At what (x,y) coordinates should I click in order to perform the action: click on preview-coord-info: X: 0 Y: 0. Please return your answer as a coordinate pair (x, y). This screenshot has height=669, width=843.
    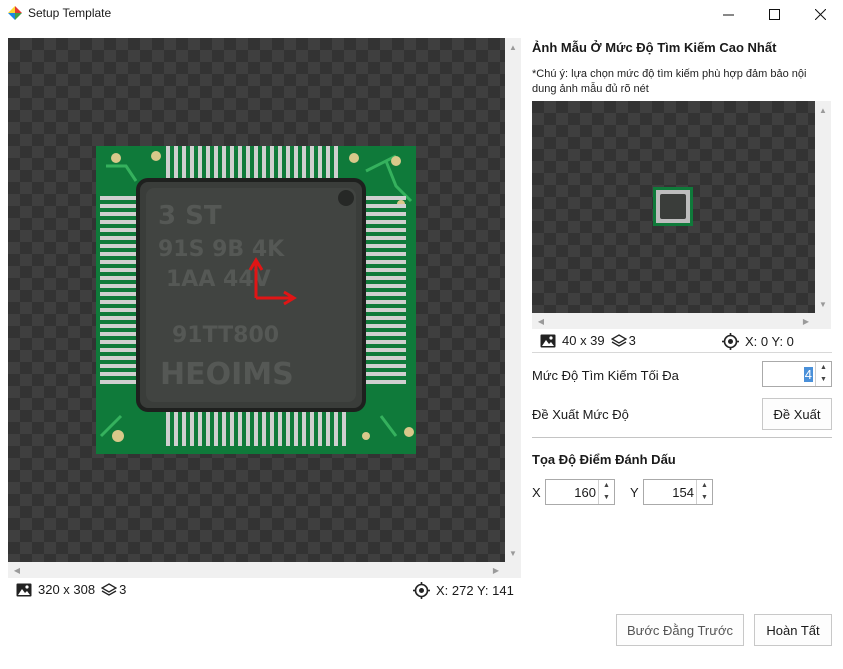
    Looking at the image, I should click on (758, 341).